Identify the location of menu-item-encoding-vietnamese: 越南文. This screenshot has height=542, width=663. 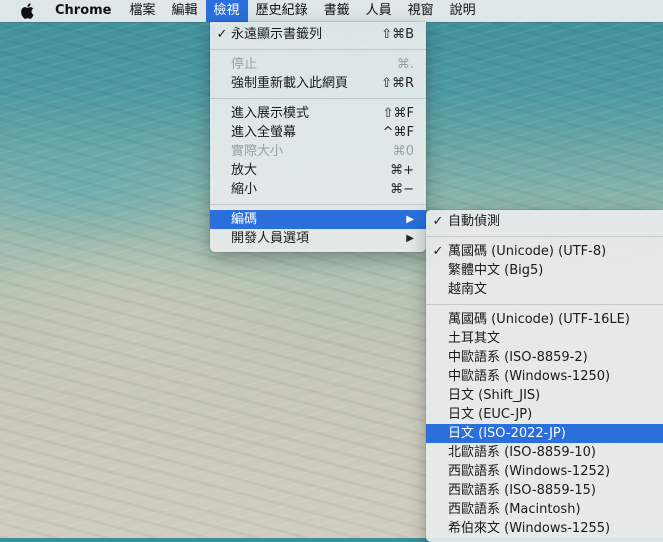
(544, 289).